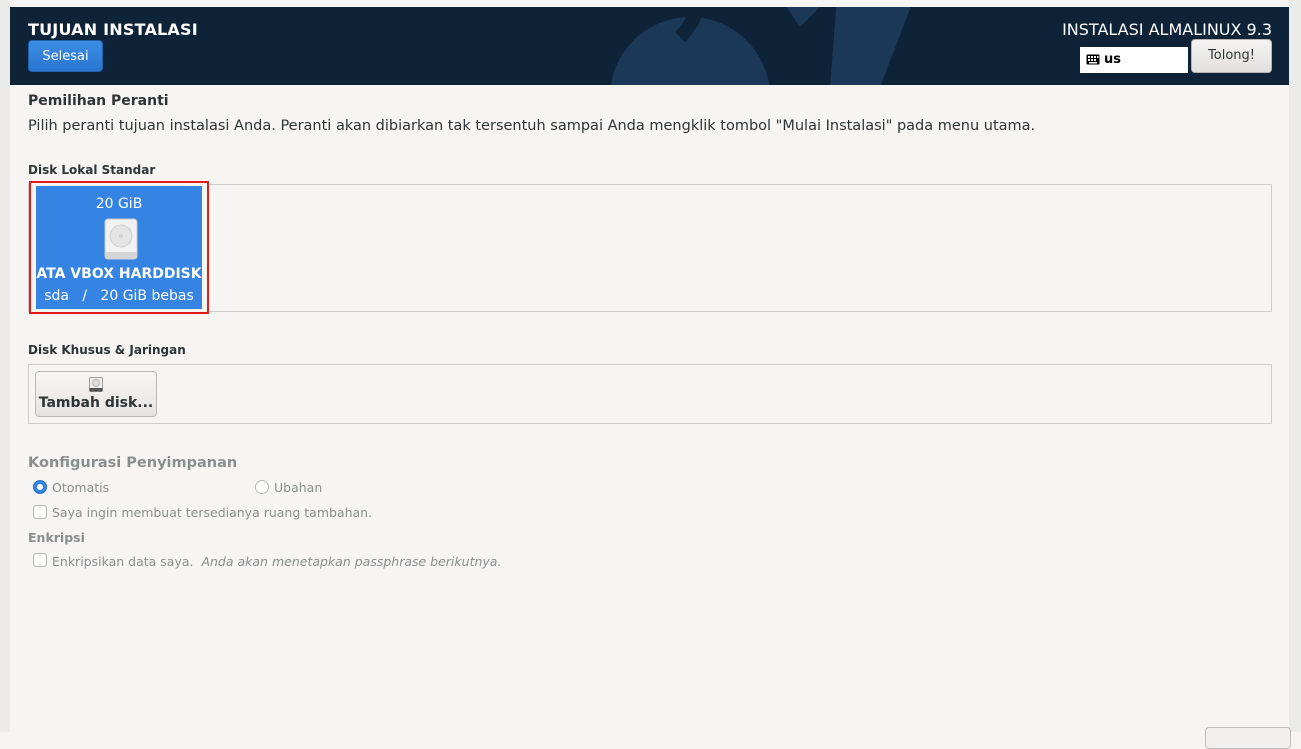 The width and height of the screenshot is (1301, 749). I want to click on disk-name: ATA VBOX HARDDISK, so click(119, 274).